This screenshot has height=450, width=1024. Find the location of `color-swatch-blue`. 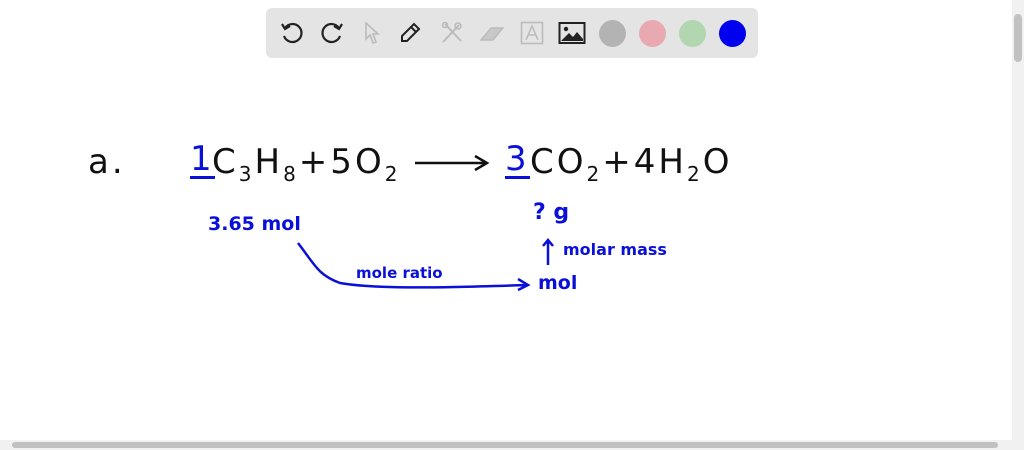

color-swatch-blue is located at coordinates (732, 33).